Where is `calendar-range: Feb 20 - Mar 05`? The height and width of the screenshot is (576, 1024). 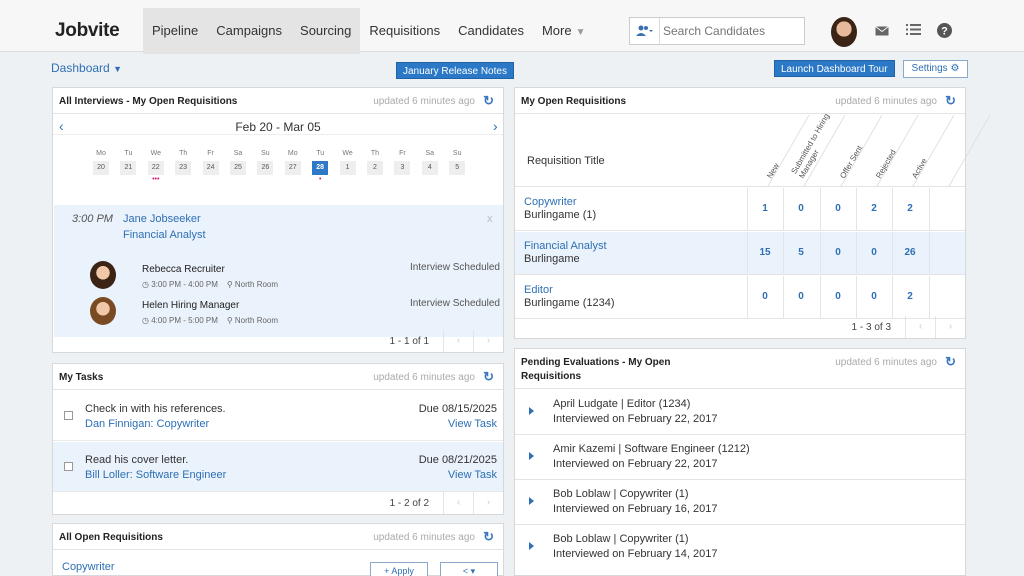 calendar-range: Feb 20 - Mar 05 is located at coordinates (278, 127).